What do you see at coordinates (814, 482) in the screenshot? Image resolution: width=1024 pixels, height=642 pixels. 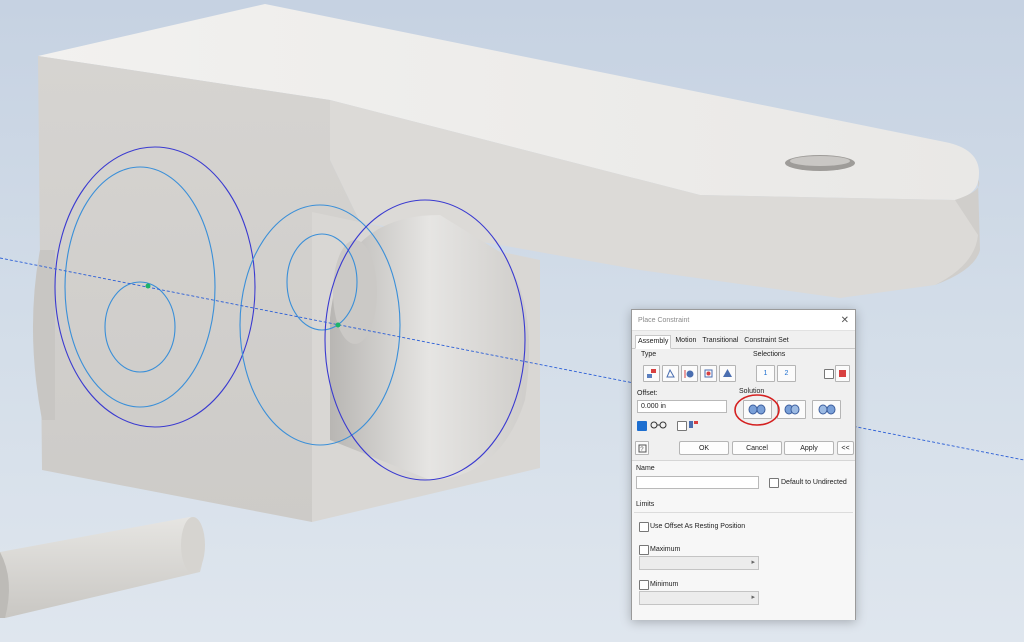 I see `default-undirected-label: Default to Undirected` at bounding box center [814, 482].